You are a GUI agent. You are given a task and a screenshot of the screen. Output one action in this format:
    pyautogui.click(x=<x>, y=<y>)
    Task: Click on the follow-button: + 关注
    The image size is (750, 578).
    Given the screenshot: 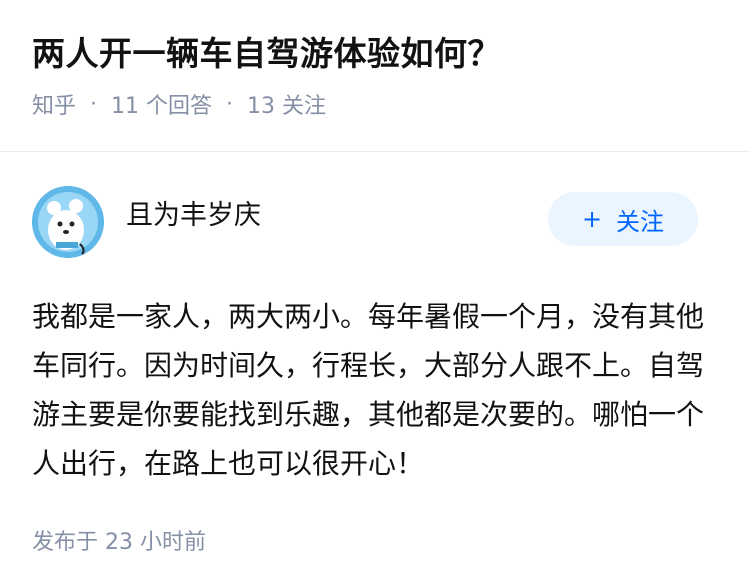 What is the action you would take?
    pyautogui.click(x=623, y=219)
    